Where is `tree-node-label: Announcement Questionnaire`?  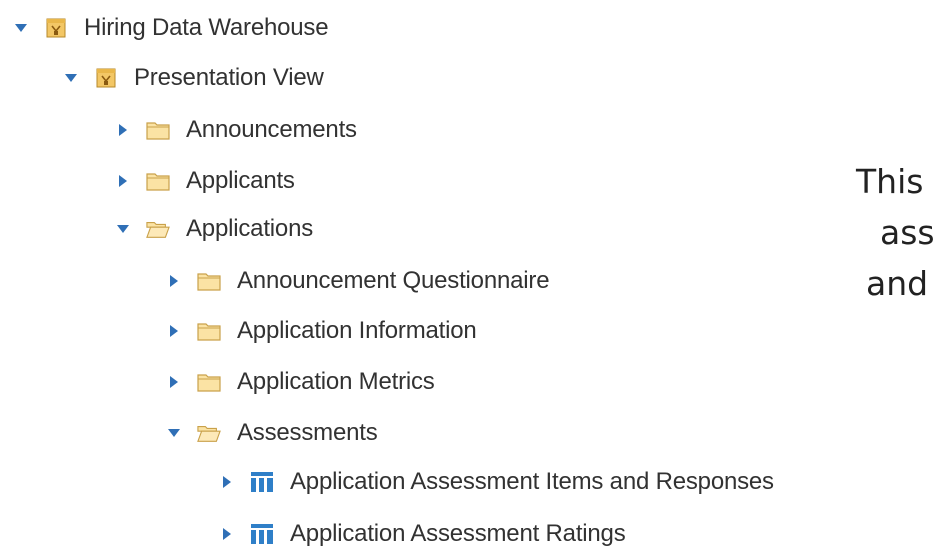 tree-node-label: Announcement Questionnaire is located at coordinates (393, 280).